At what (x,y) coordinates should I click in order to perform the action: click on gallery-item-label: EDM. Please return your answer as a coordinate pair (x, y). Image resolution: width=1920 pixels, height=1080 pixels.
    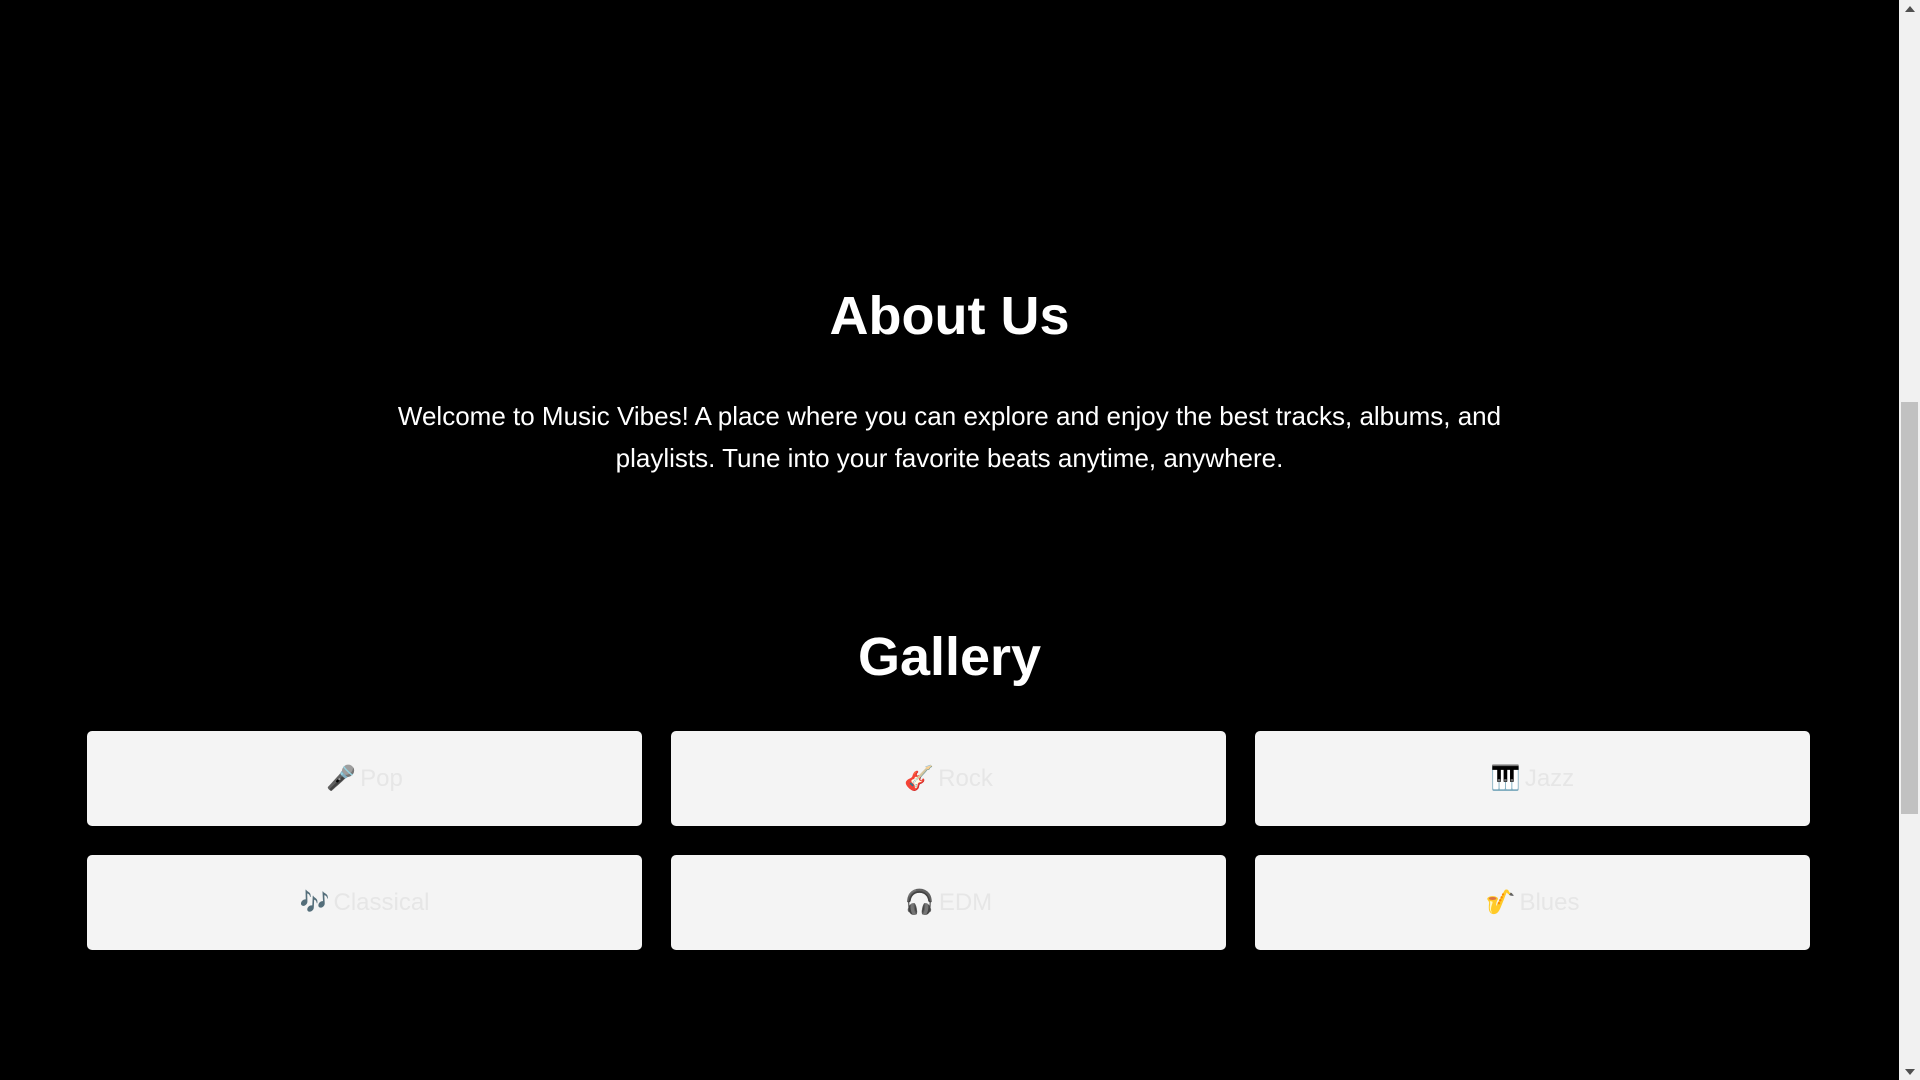
    Looking at the image, I should click on (965, 902).